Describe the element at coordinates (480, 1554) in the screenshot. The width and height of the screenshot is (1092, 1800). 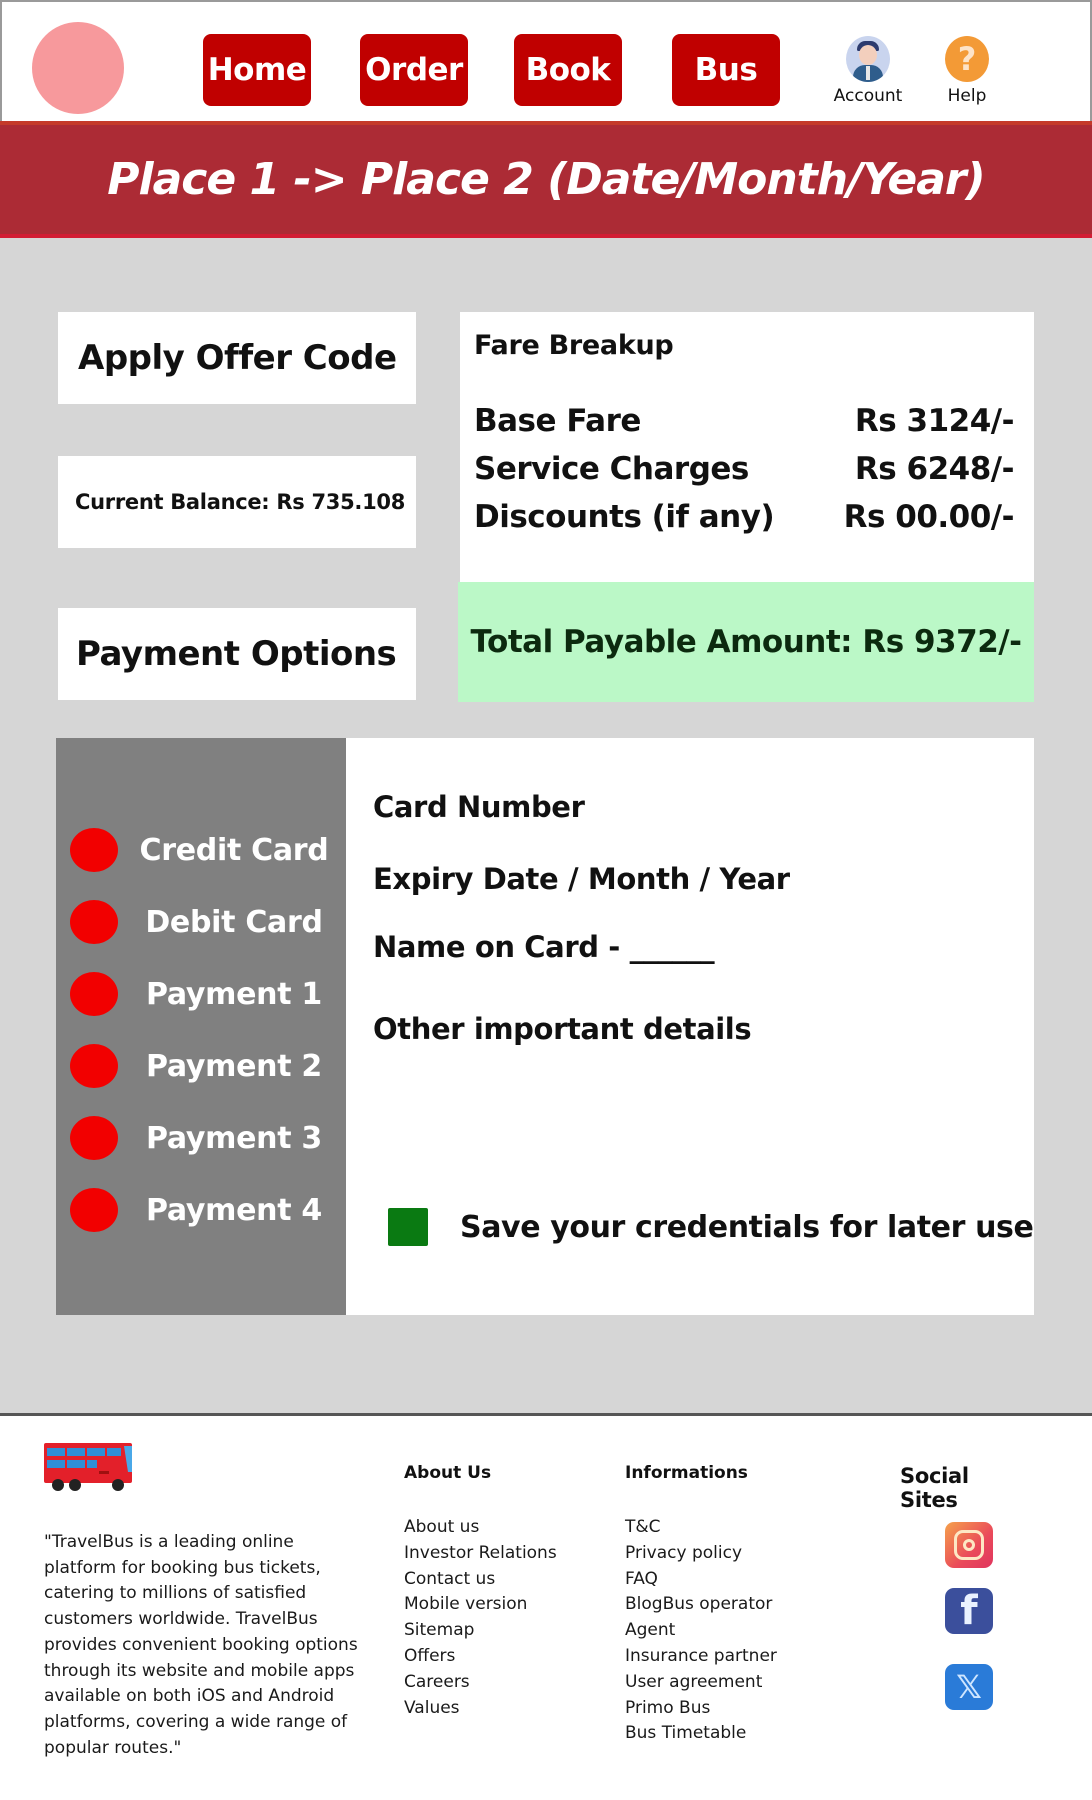
I see `footer-link-investor-relations: Investor Relations` at that location.